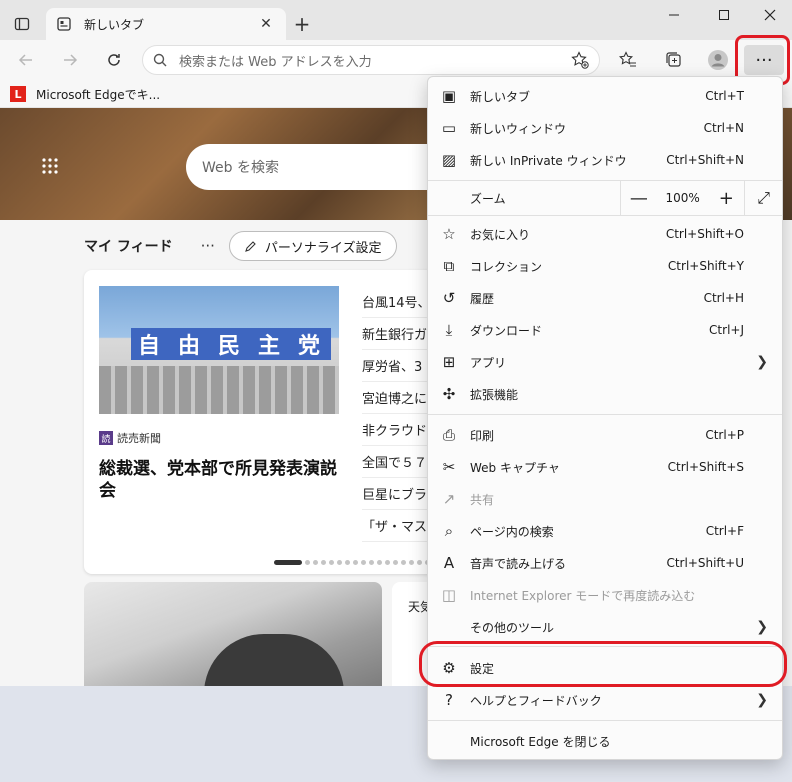 This screenshot has height=782, width=792. What do you see at coordinates (605, 96) in the screenshot?
I see `menu-item-new-tab: ▣ 新しいタブ Ctrl+T` at bounding box center [605, 96].